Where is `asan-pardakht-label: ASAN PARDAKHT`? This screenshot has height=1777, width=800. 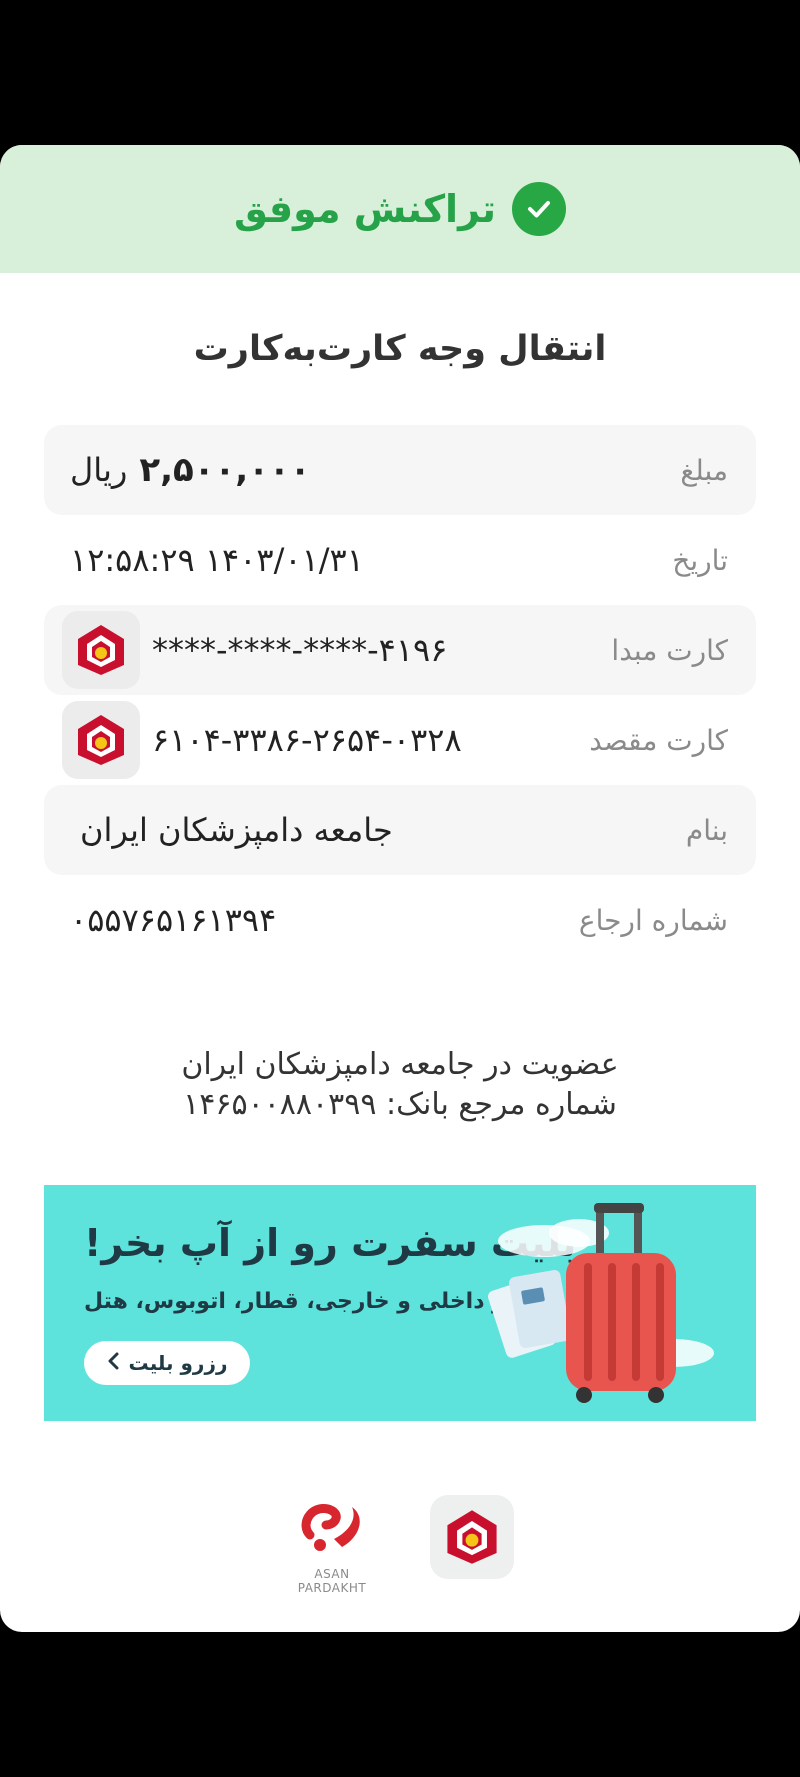
asan-pardakht-label: ASAN PARDAKHT is located at coordinates (332, 1581).